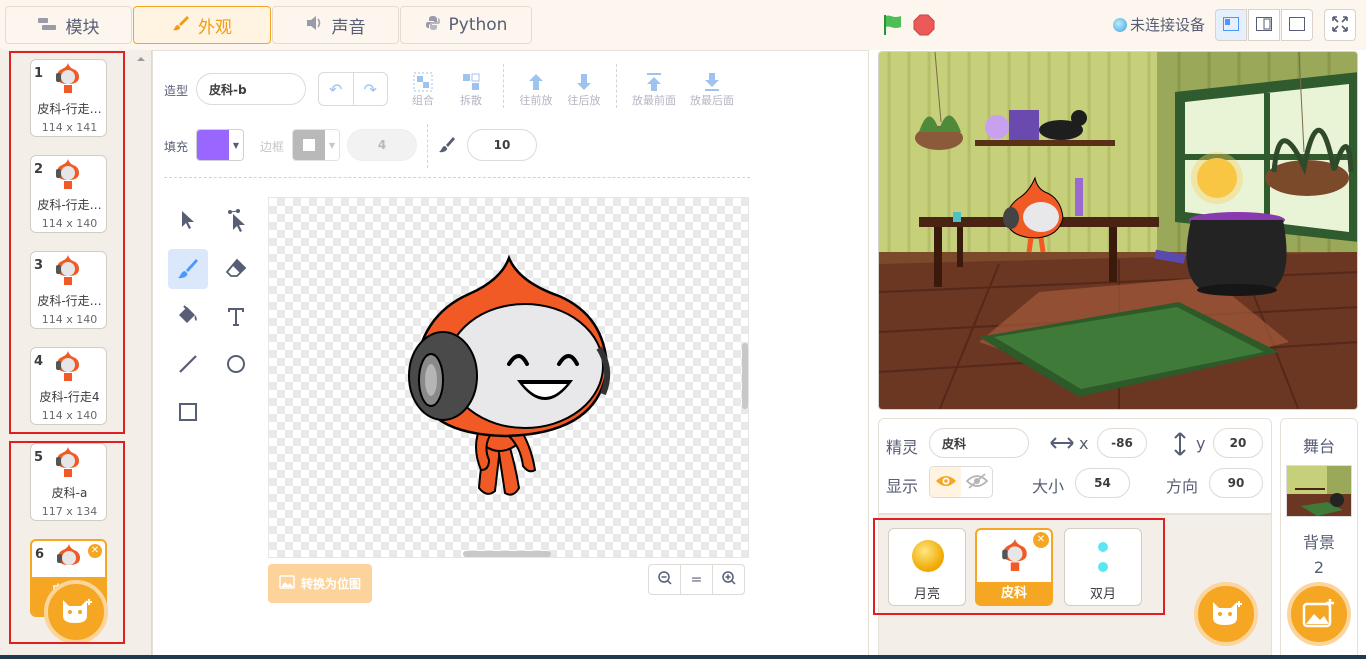  Describe the element at coordinates (976, 482) in the screenshot. I see `hide-sprite-button` at that location.